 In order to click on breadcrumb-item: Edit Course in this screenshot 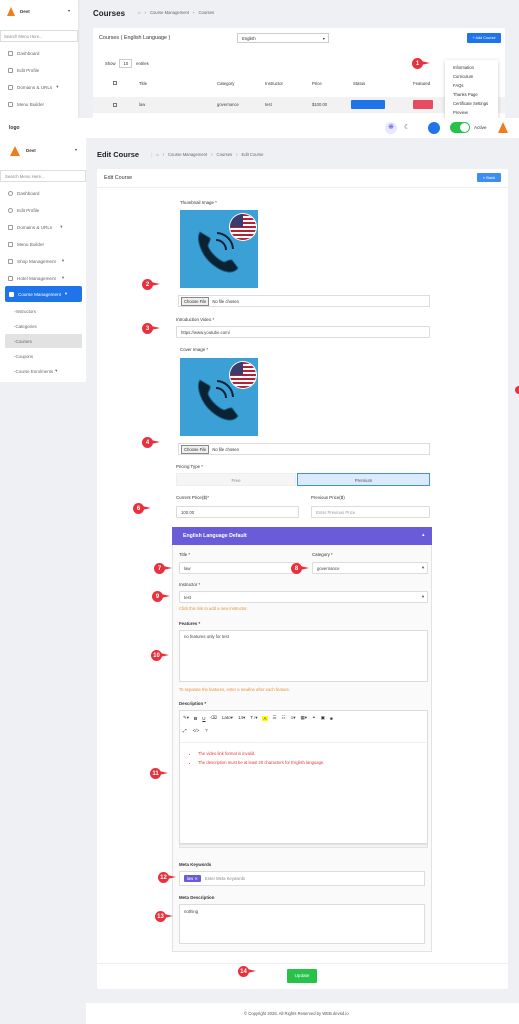, I will do `click(252, 154)`.